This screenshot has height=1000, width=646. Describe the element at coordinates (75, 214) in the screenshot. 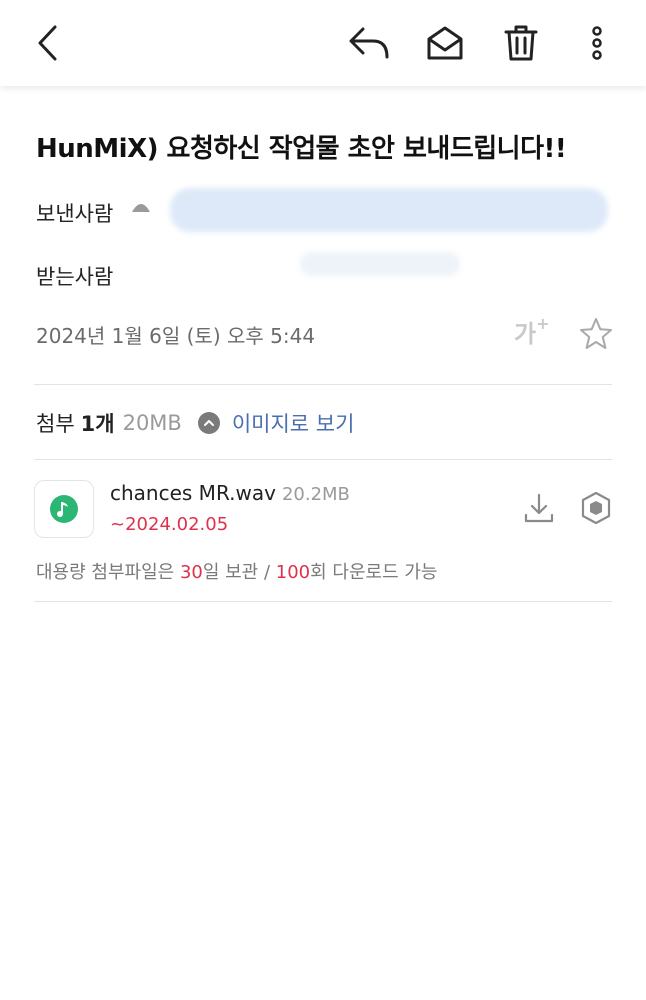

I see `sender-label: 보낸사람` at that location.